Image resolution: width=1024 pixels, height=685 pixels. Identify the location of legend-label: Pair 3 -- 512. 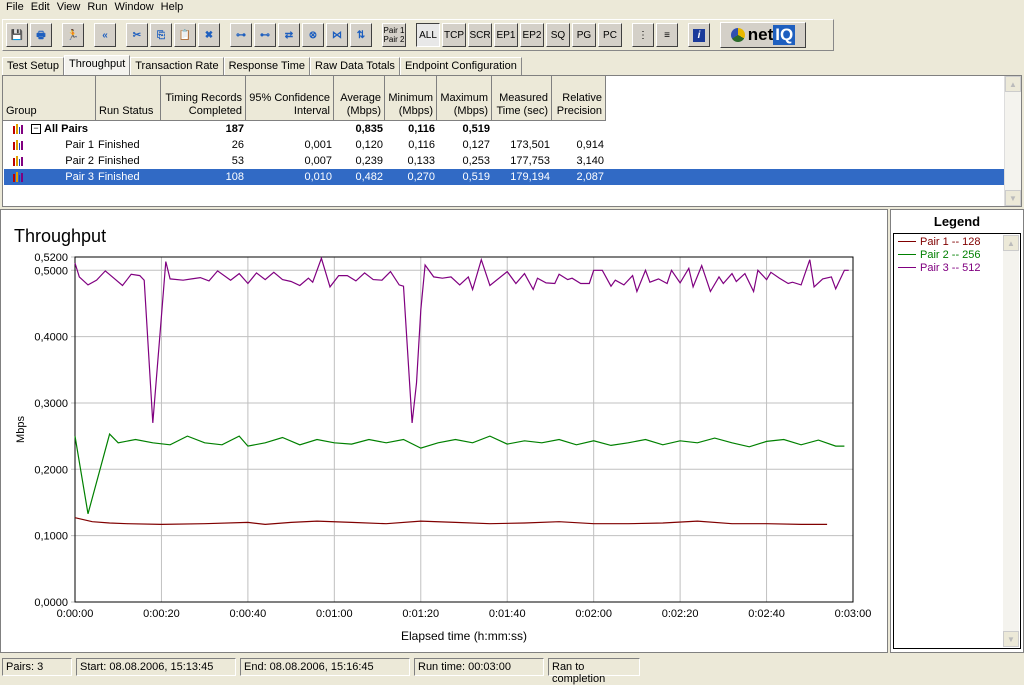
(950, 267).